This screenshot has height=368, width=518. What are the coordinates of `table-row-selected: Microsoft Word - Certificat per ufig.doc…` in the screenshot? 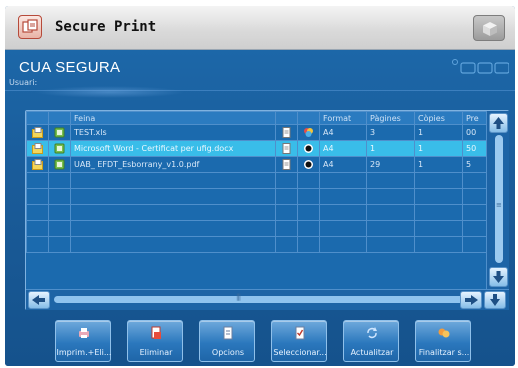 It's located at (256, 148).